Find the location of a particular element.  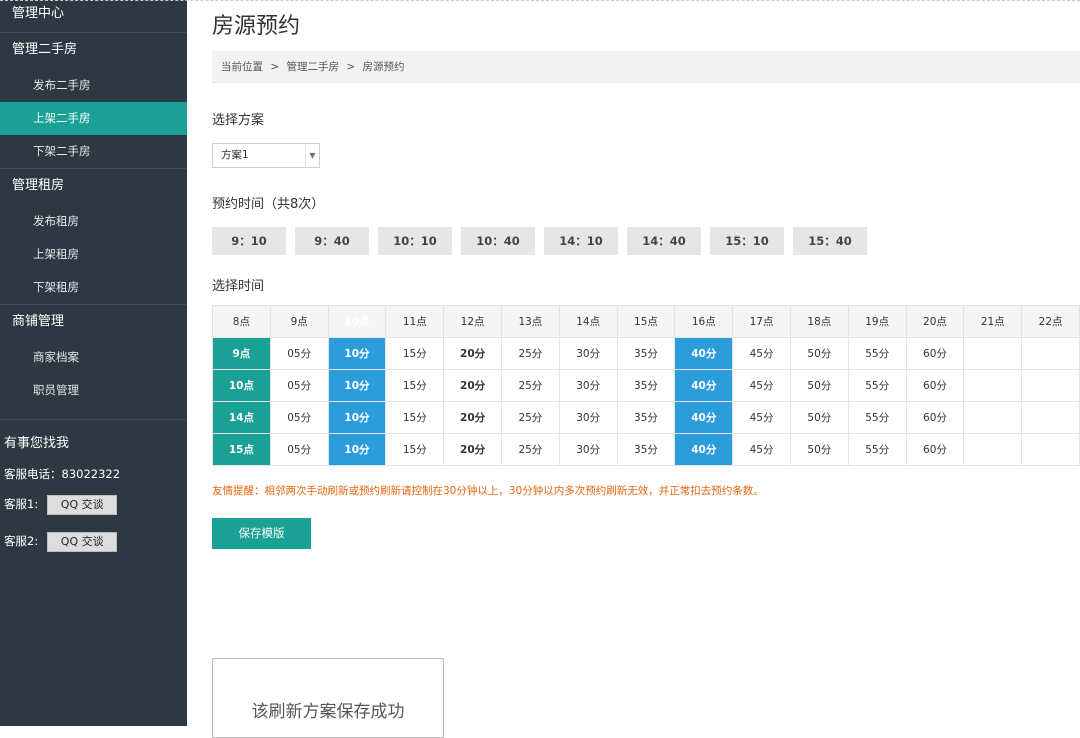

times-label: 预约时间（共8次） is located at coordinates (268, 204).